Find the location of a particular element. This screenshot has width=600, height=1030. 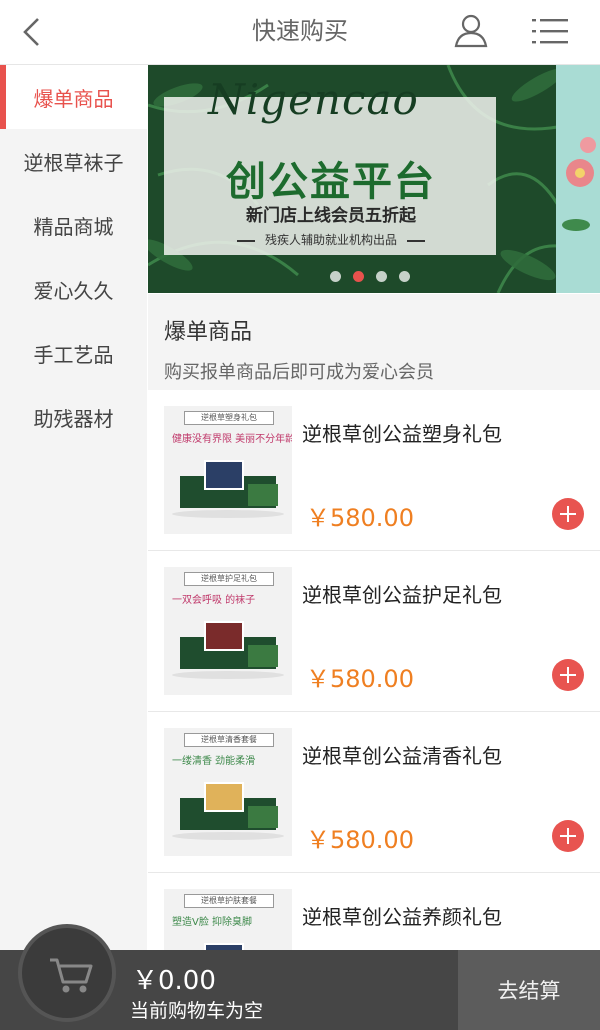

page-title: 快速购买 is located at coordinates (300, 31).